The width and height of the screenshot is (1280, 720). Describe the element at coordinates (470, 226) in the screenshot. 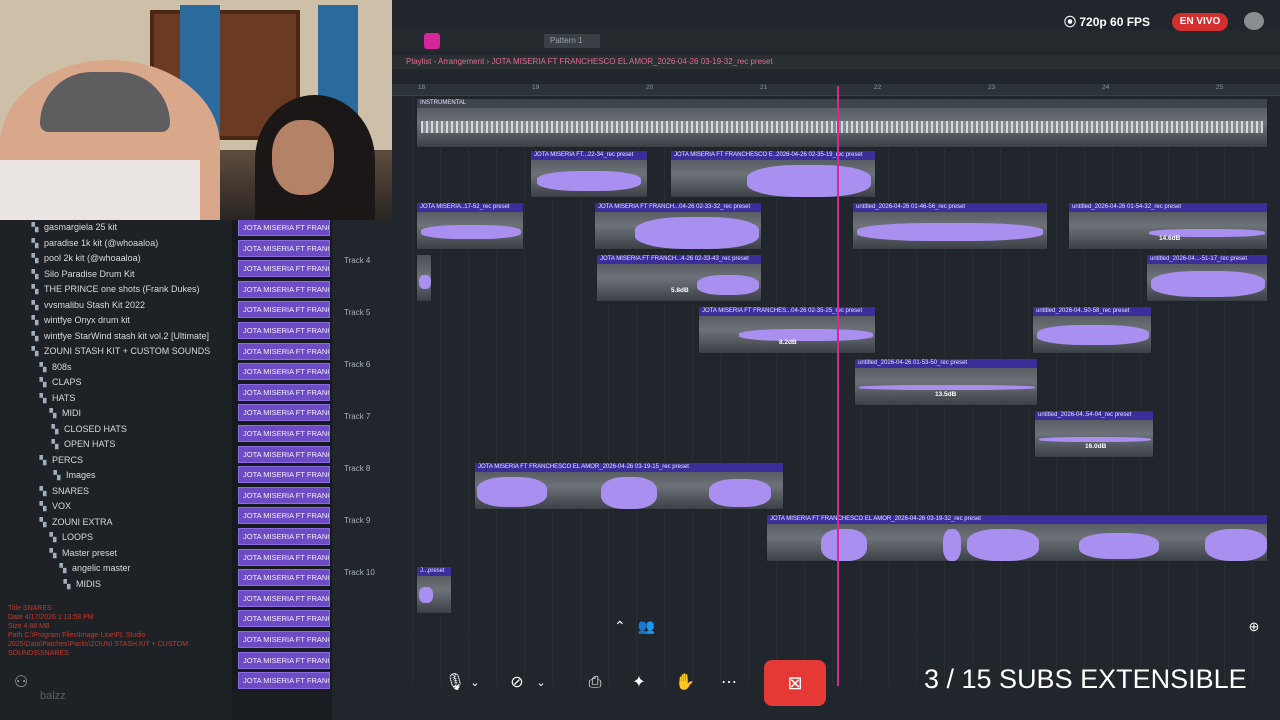

I see `audio-clip: JOTA MISERIA..17-52_rec preset` at that location.